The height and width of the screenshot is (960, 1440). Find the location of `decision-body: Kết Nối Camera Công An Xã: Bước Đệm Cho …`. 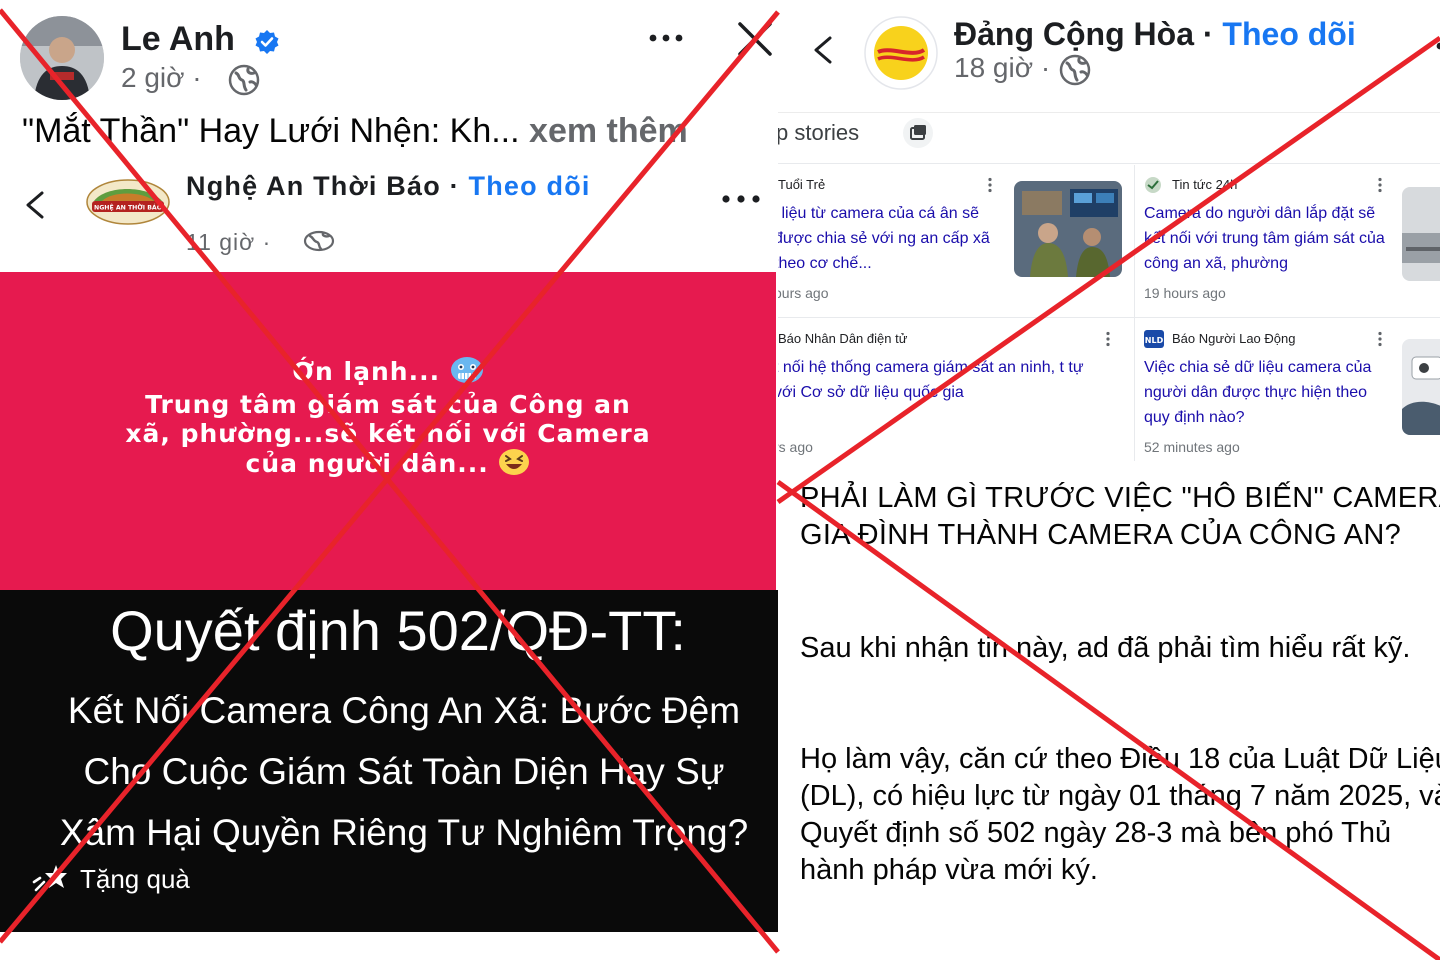

decision-body: Kết Nối Camera Công An Xã: Bước Đệm Cho … is located at coordinates (404, 771).